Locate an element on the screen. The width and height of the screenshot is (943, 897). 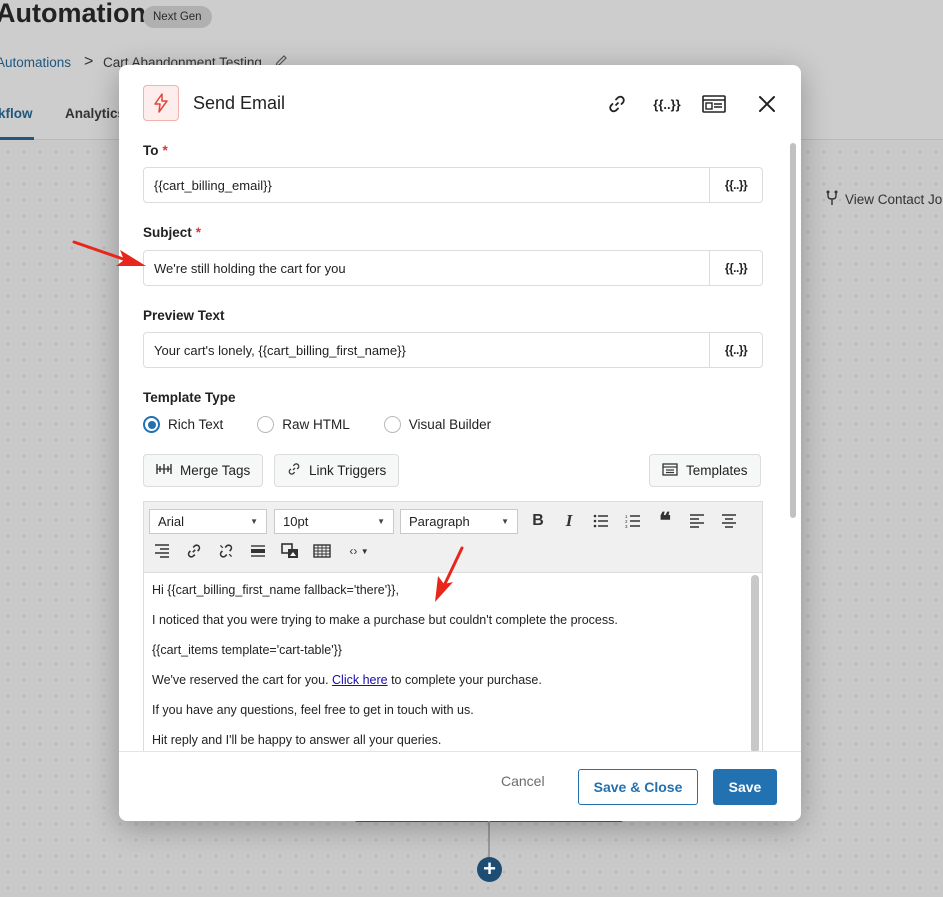
radio-rich-text-circle is located at coordinates (151, 424).